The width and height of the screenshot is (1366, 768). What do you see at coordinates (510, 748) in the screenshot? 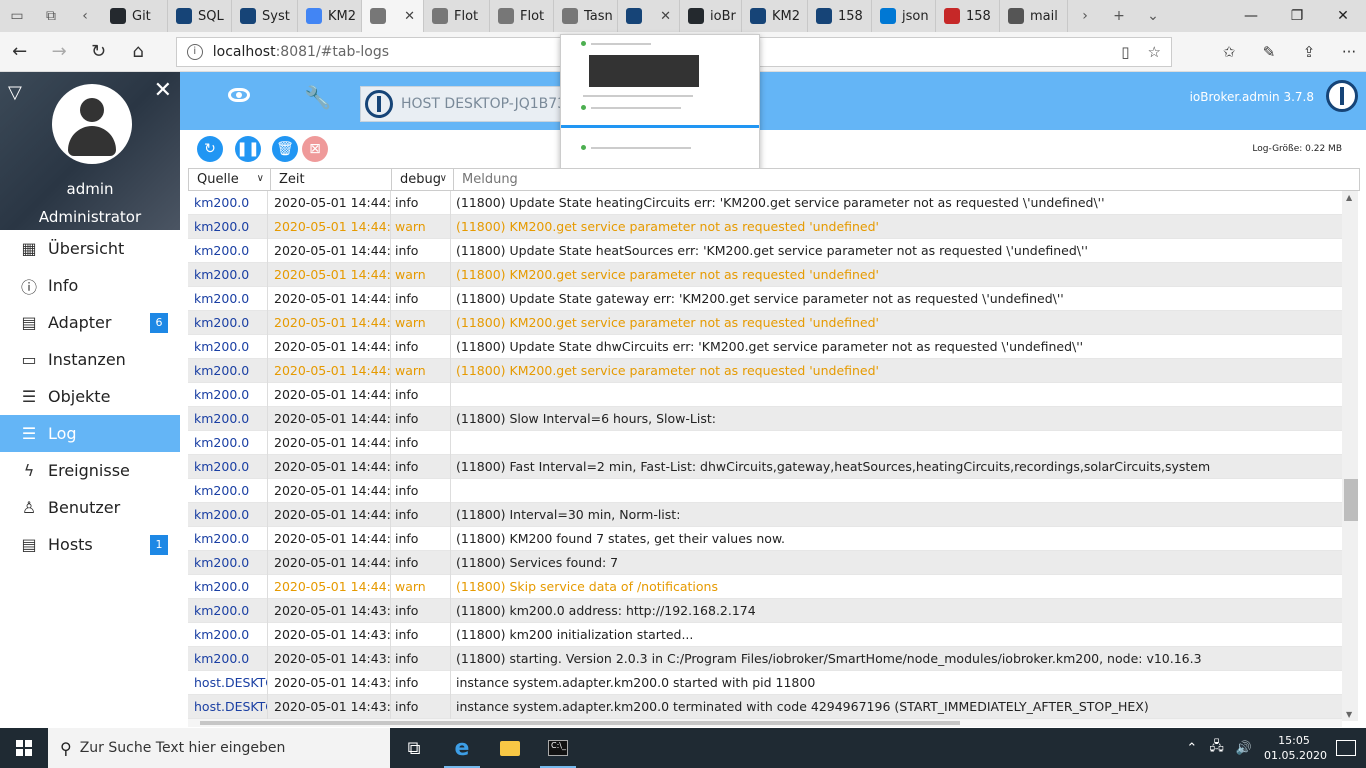
I see `explorer-taskbar-icon` at bounding box center [510, 748].